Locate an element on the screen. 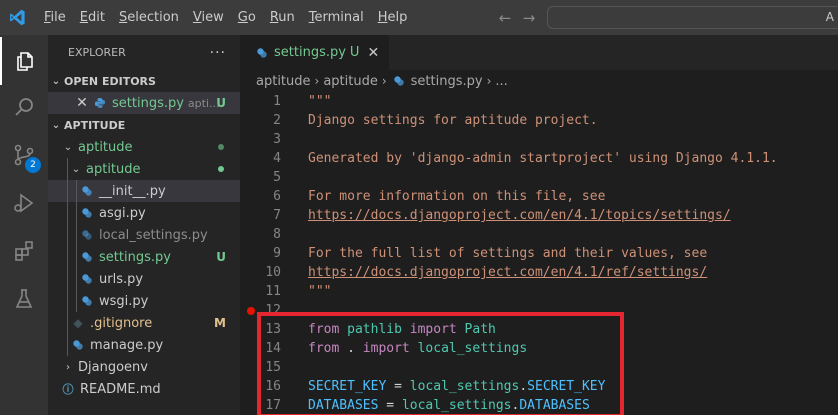  back-arrow-icon: ← is located at coordinates (505, 18).